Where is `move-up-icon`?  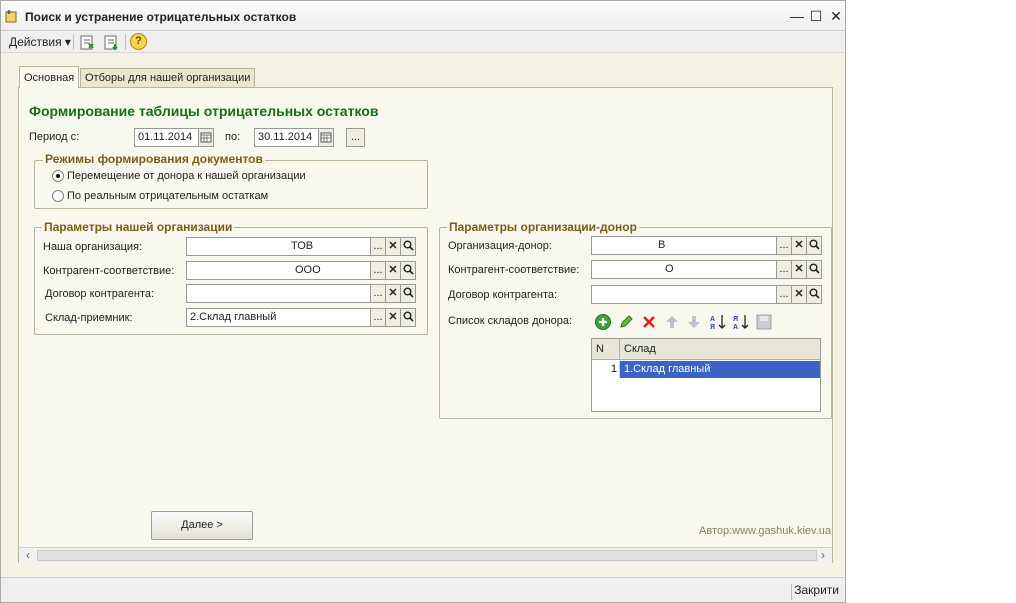
move-up-icon is located at coordinates (672, 322).